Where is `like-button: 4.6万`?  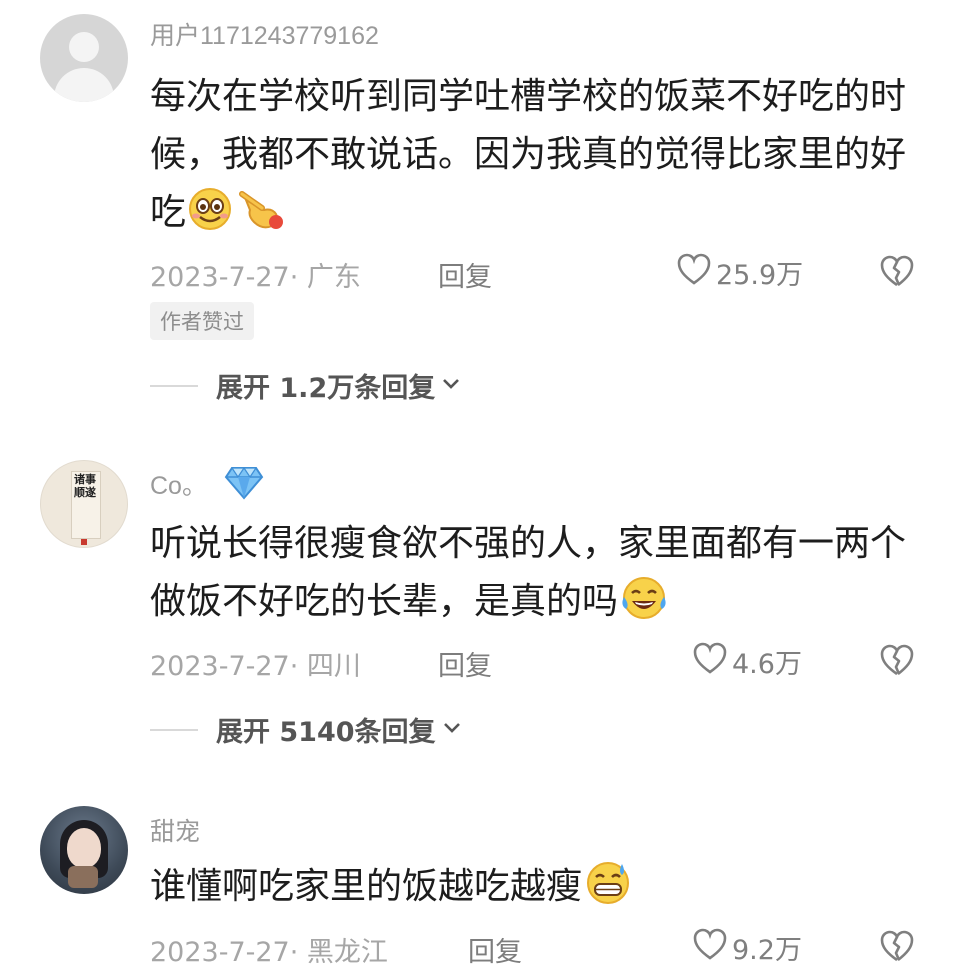 like-button: 4.6万 is located at coordinates (747, 661).